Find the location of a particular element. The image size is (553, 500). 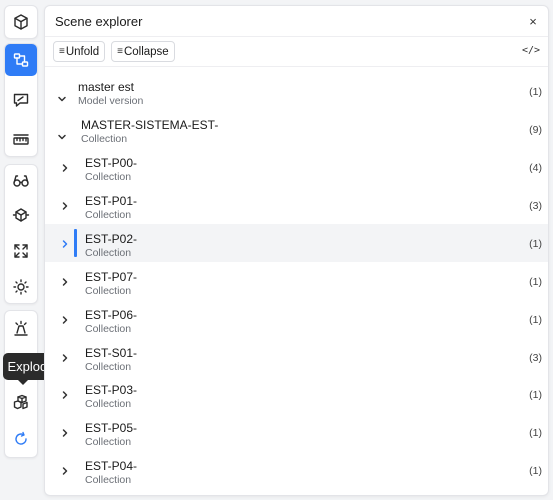

tree-item-count: (9) is located at coordinates (535, 130).